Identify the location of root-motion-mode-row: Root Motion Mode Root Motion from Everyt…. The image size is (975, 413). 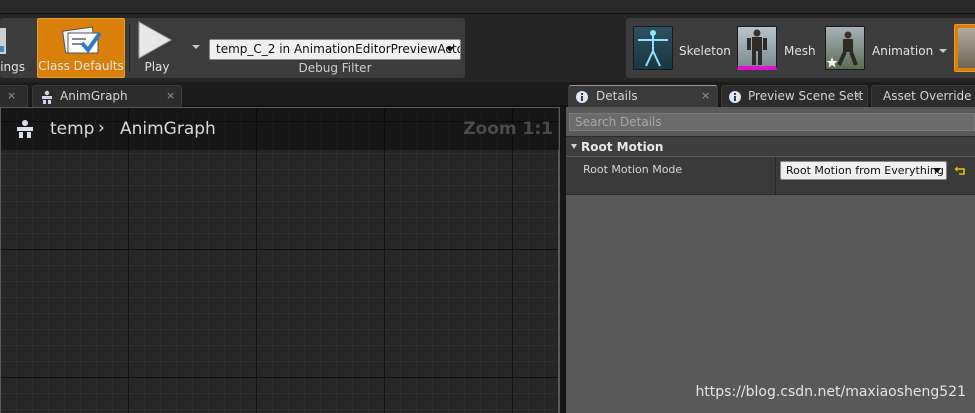
(770, 176).